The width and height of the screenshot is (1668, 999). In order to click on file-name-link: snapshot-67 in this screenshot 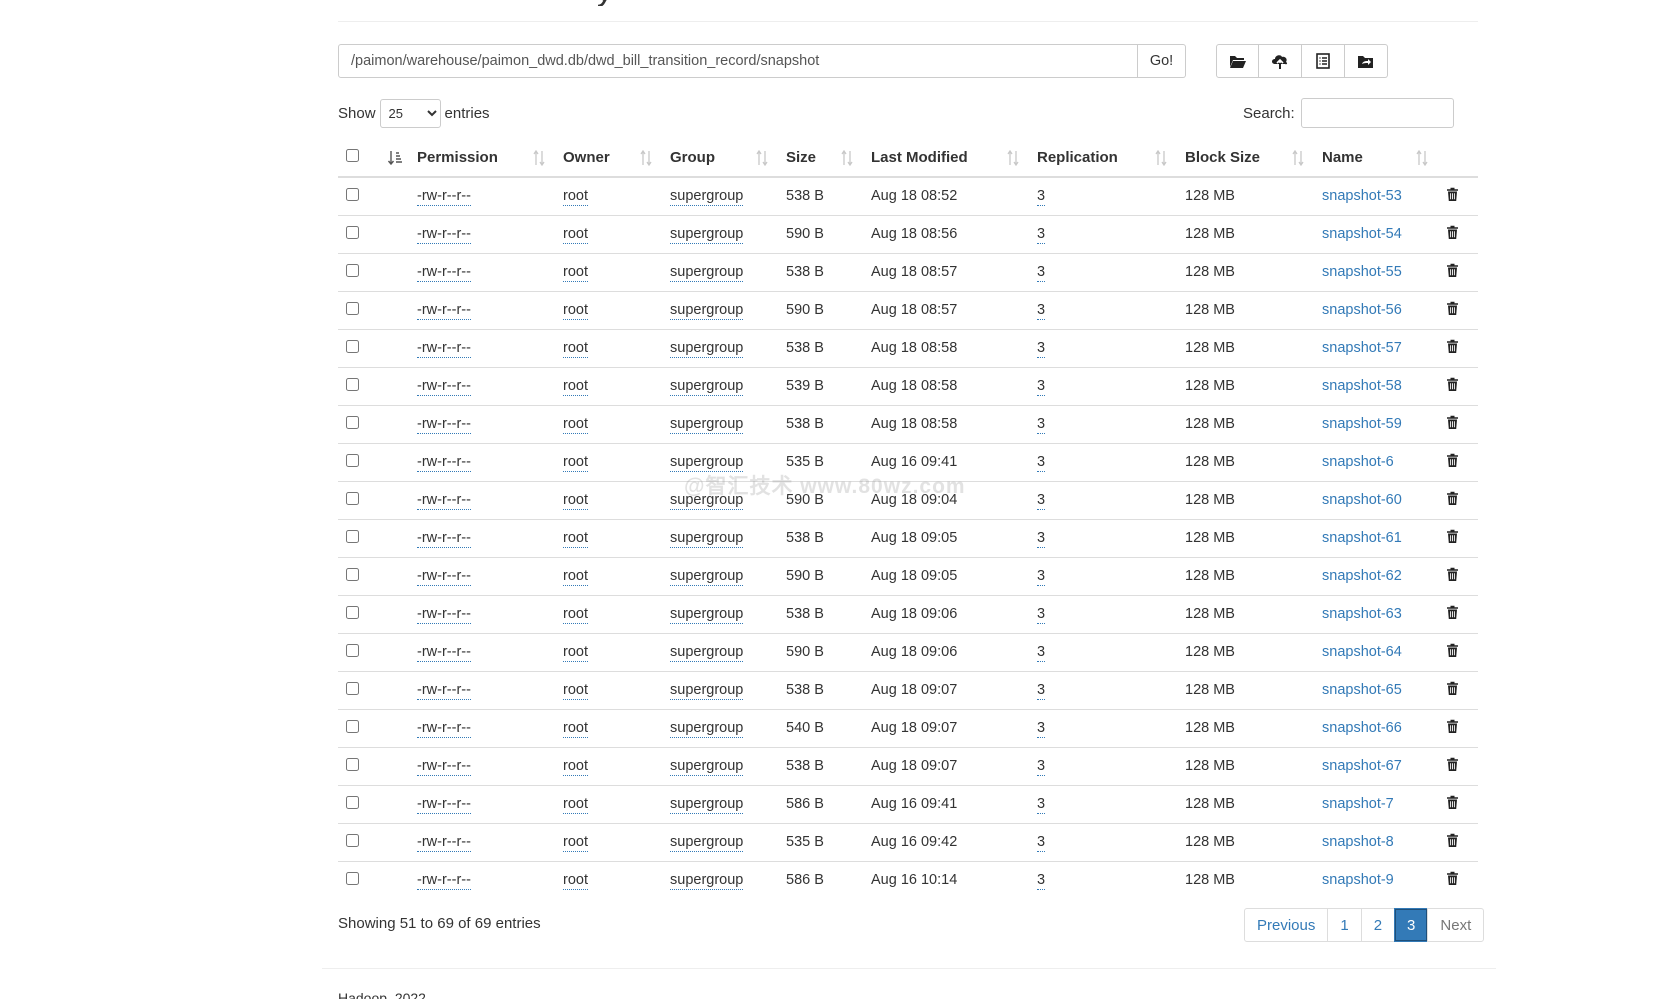, I will do `click(1362, 766)`.